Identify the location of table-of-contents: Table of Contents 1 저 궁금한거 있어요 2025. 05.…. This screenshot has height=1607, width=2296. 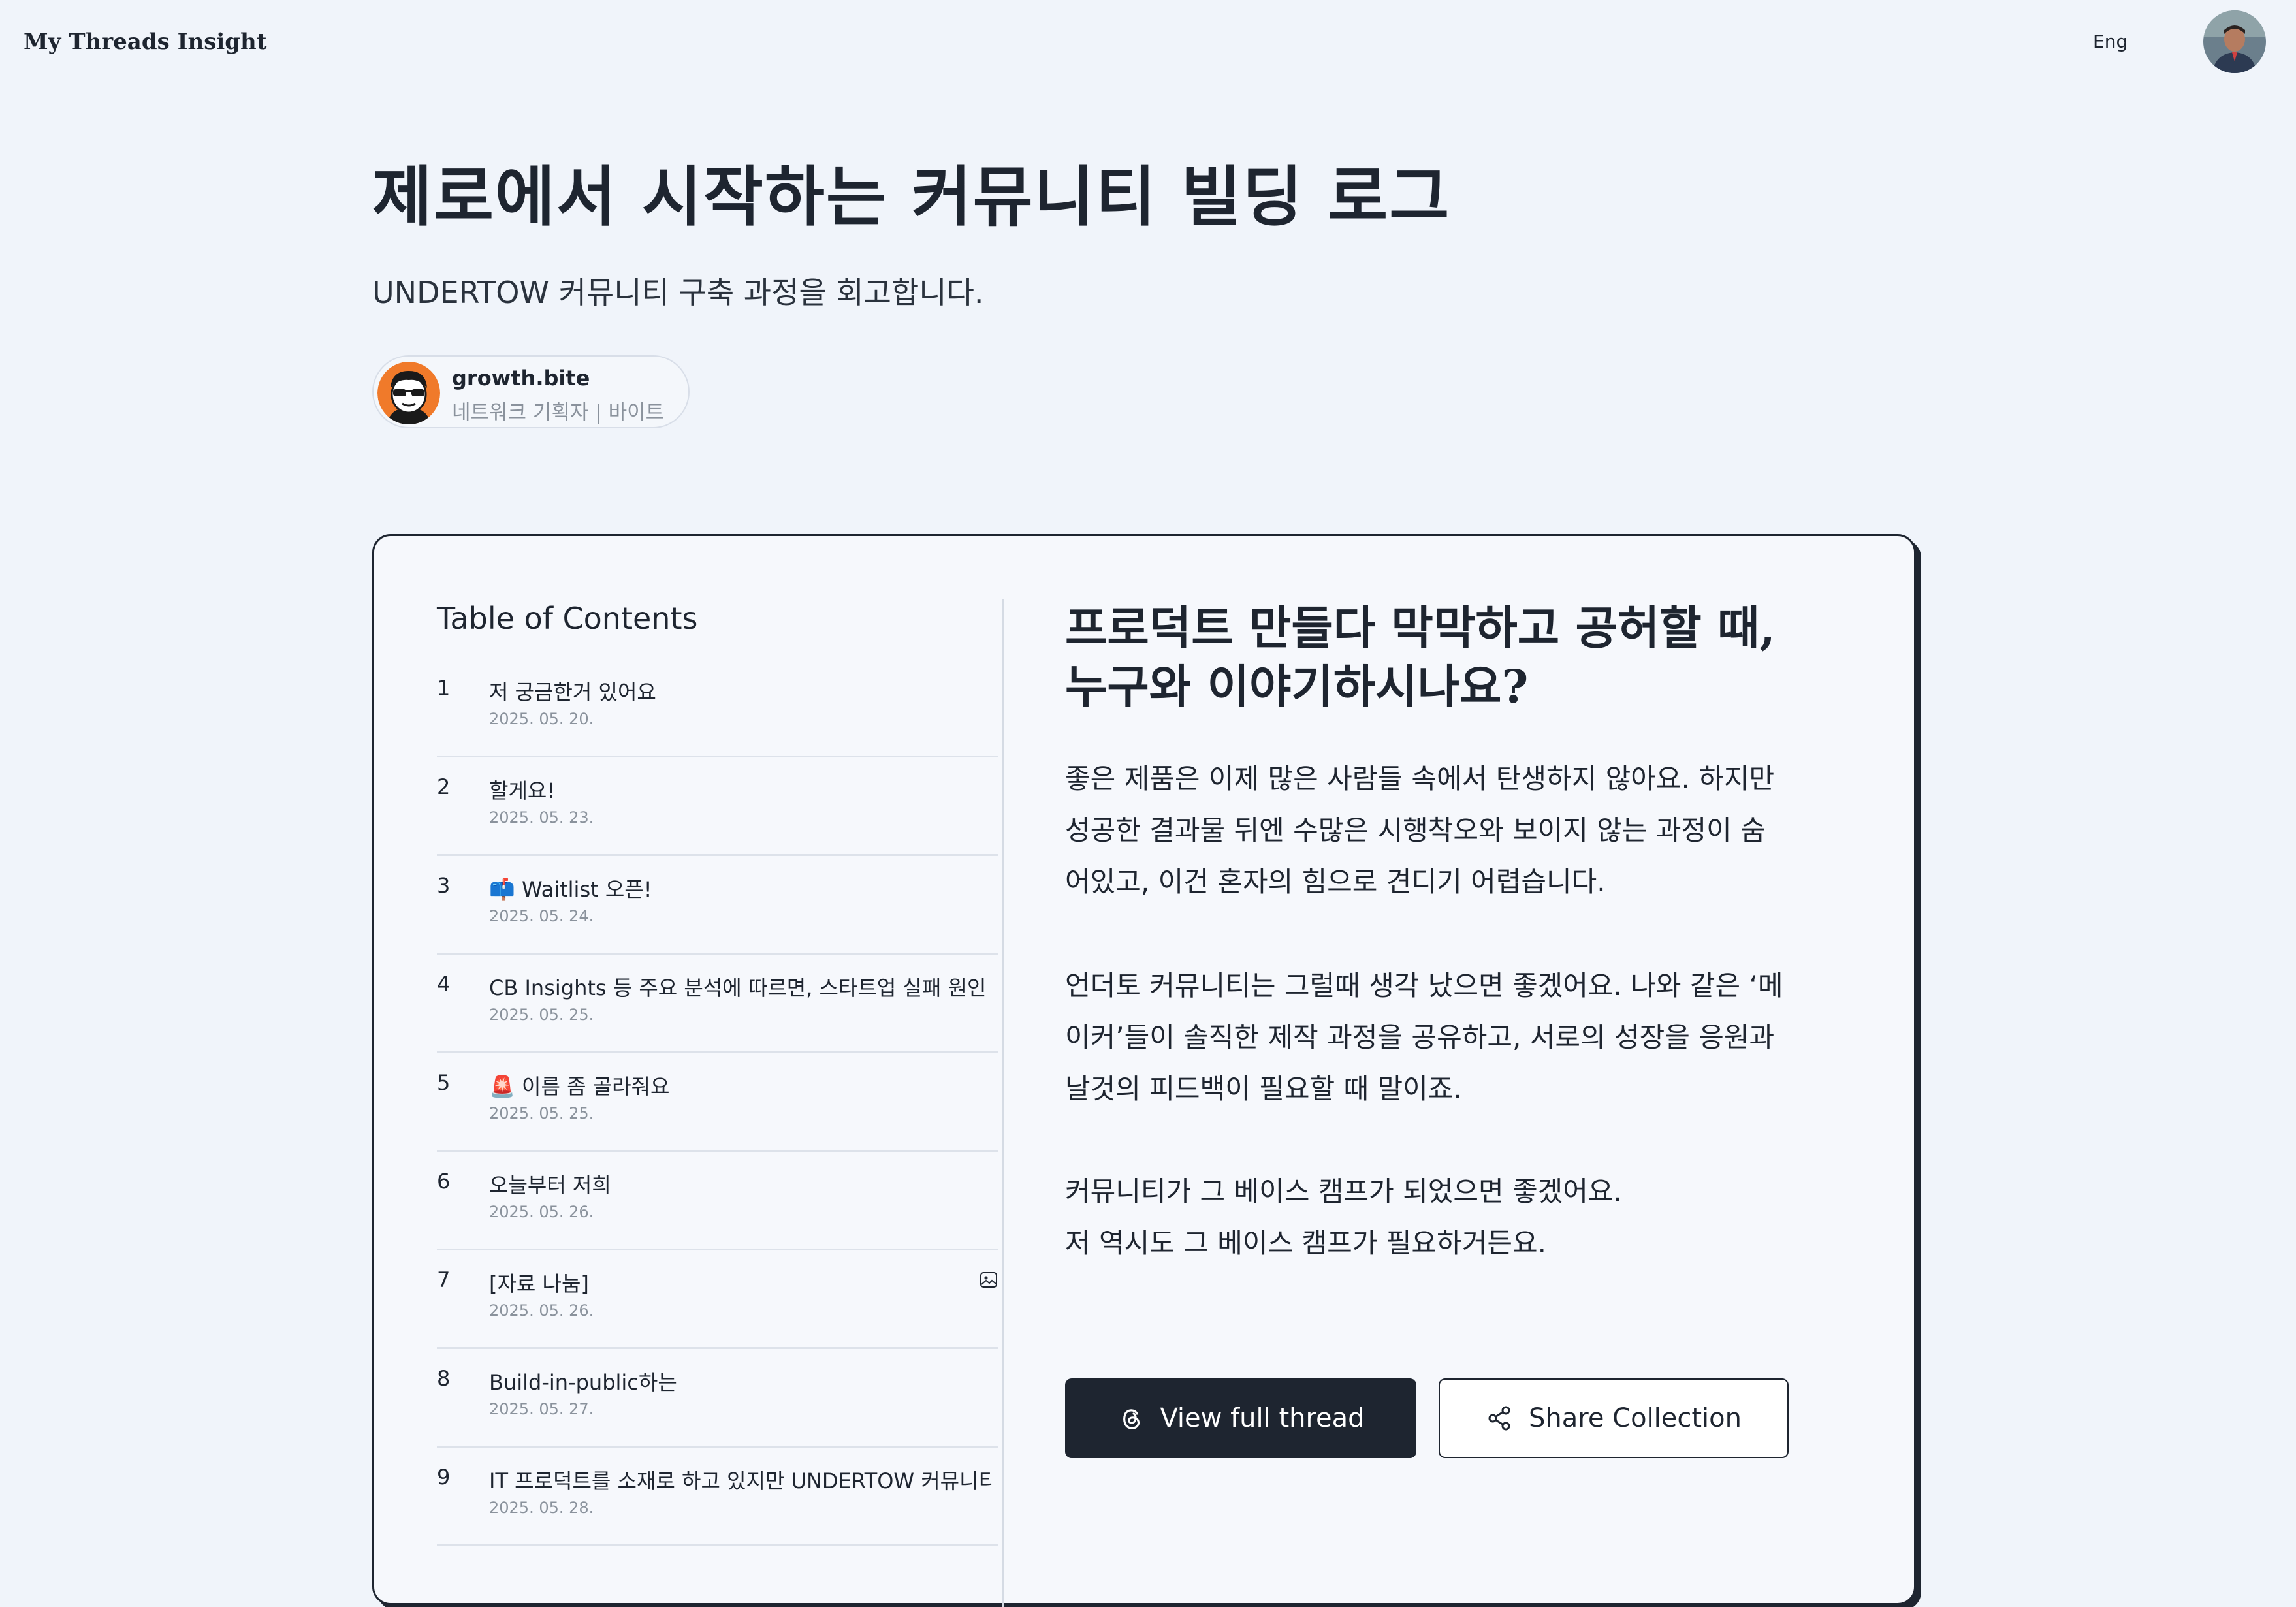
(717, 1072).